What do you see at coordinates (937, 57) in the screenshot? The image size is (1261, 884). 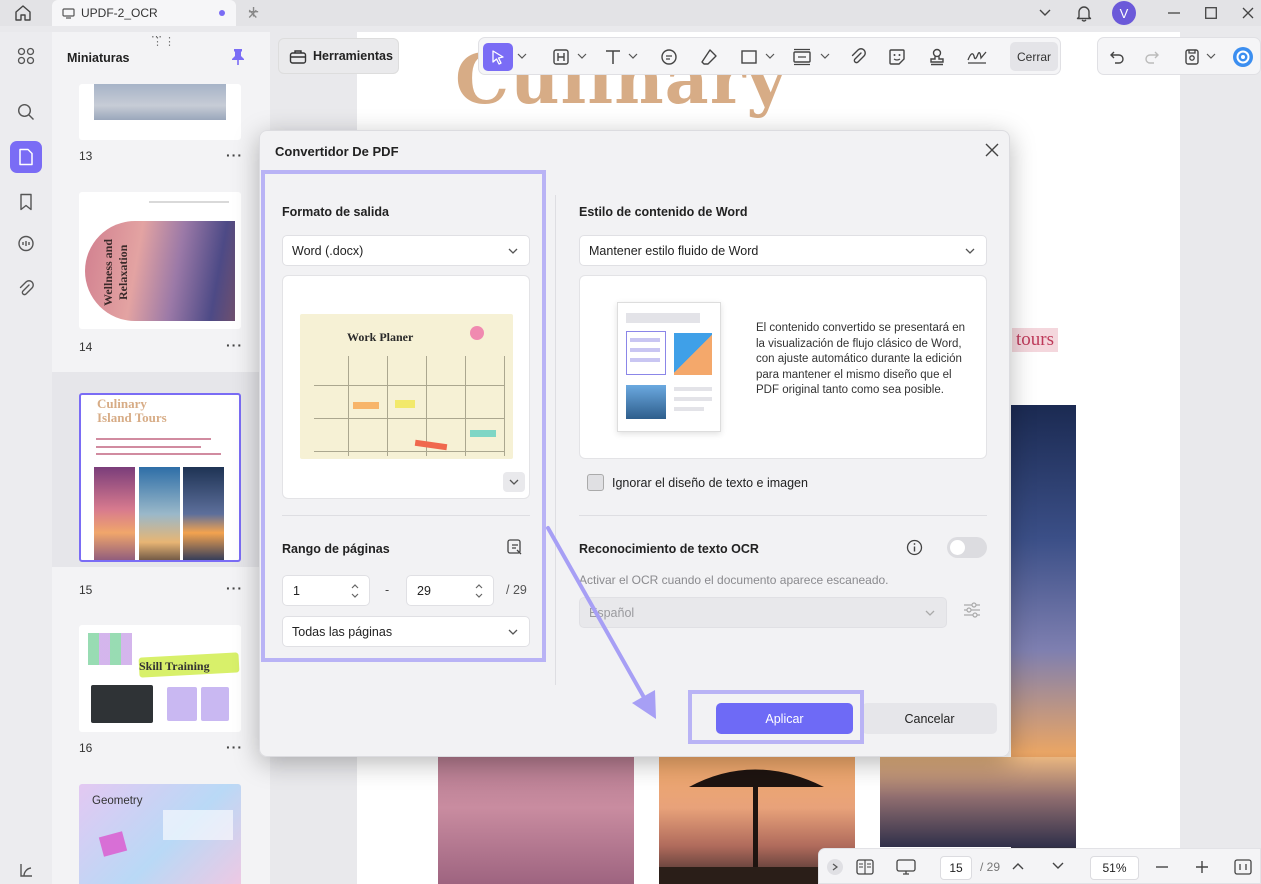 I see `stamp-icon` at bounding box center [937, 57].